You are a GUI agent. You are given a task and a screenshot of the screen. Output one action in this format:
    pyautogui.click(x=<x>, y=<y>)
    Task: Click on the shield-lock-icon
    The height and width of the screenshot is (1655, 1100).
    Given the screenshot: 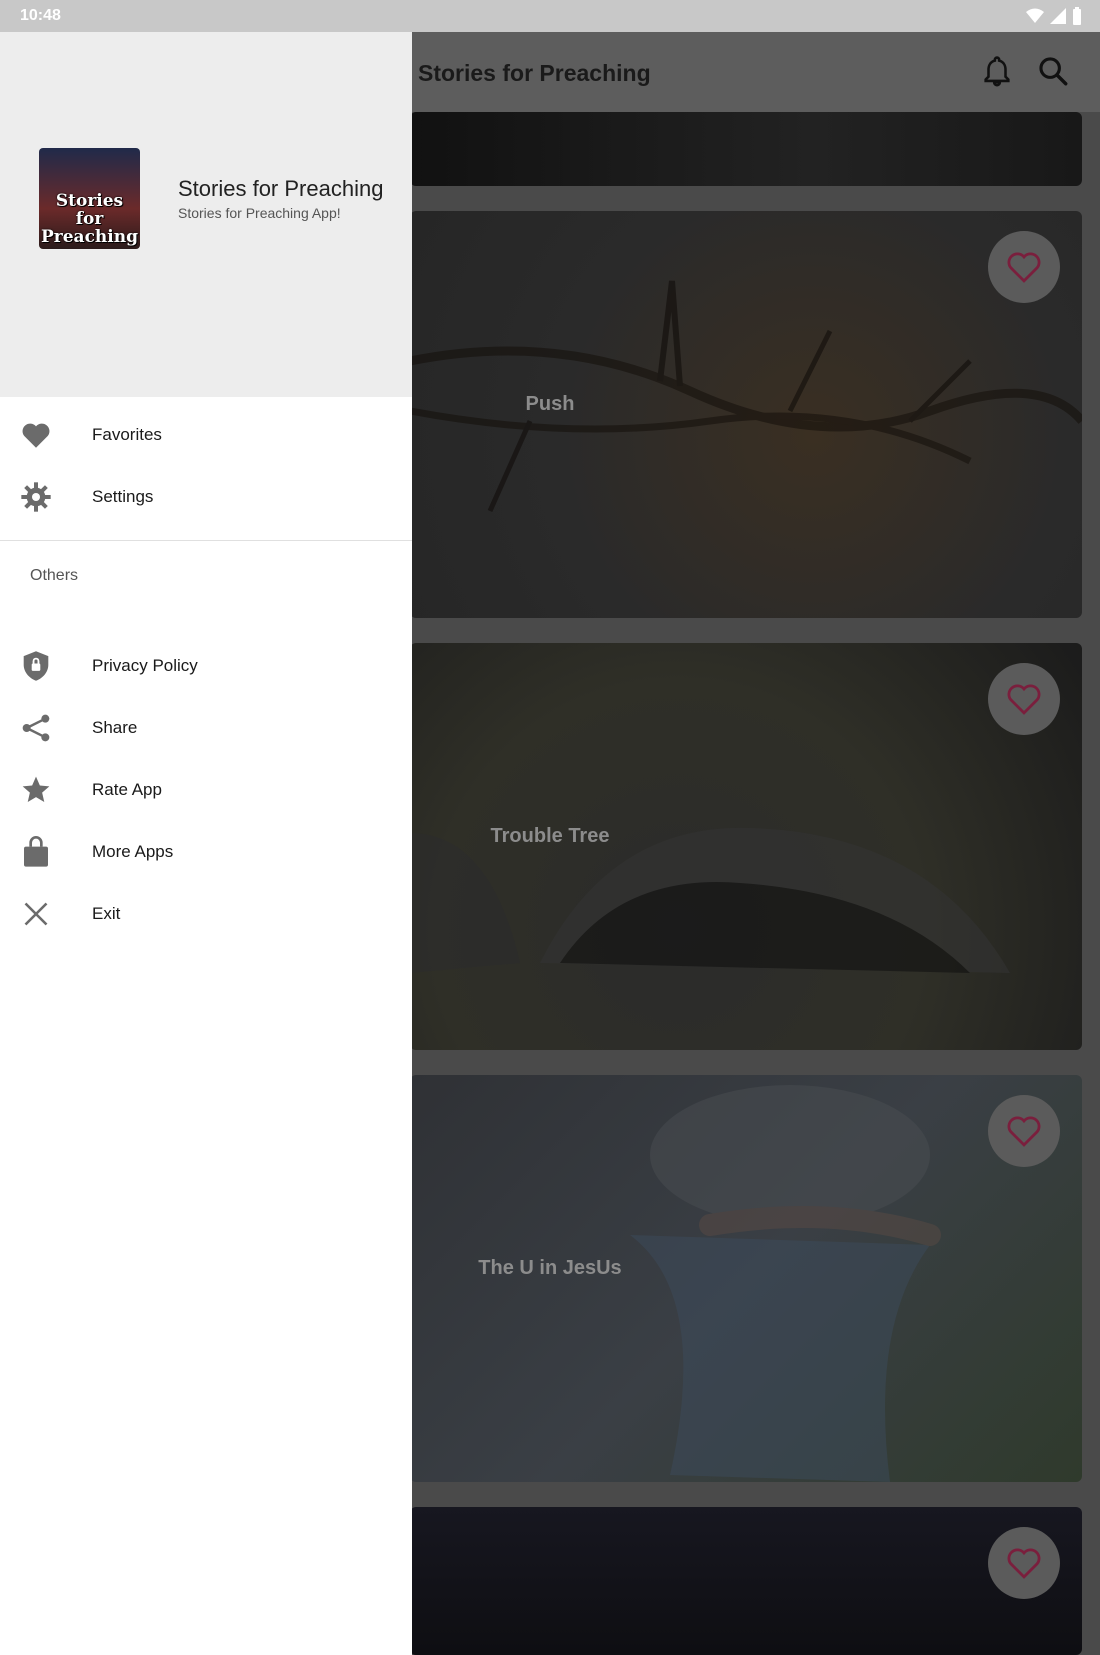 What is the action you would take?
    pyautogui.click(x=36, y=666)
    